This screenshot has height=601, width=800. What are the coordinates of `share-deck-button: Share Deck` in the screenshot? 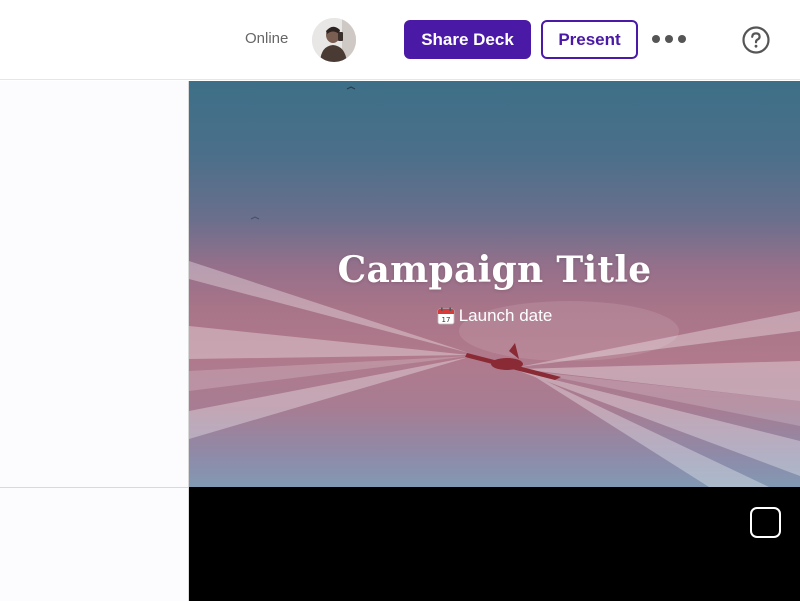 It's located at (467, 39).